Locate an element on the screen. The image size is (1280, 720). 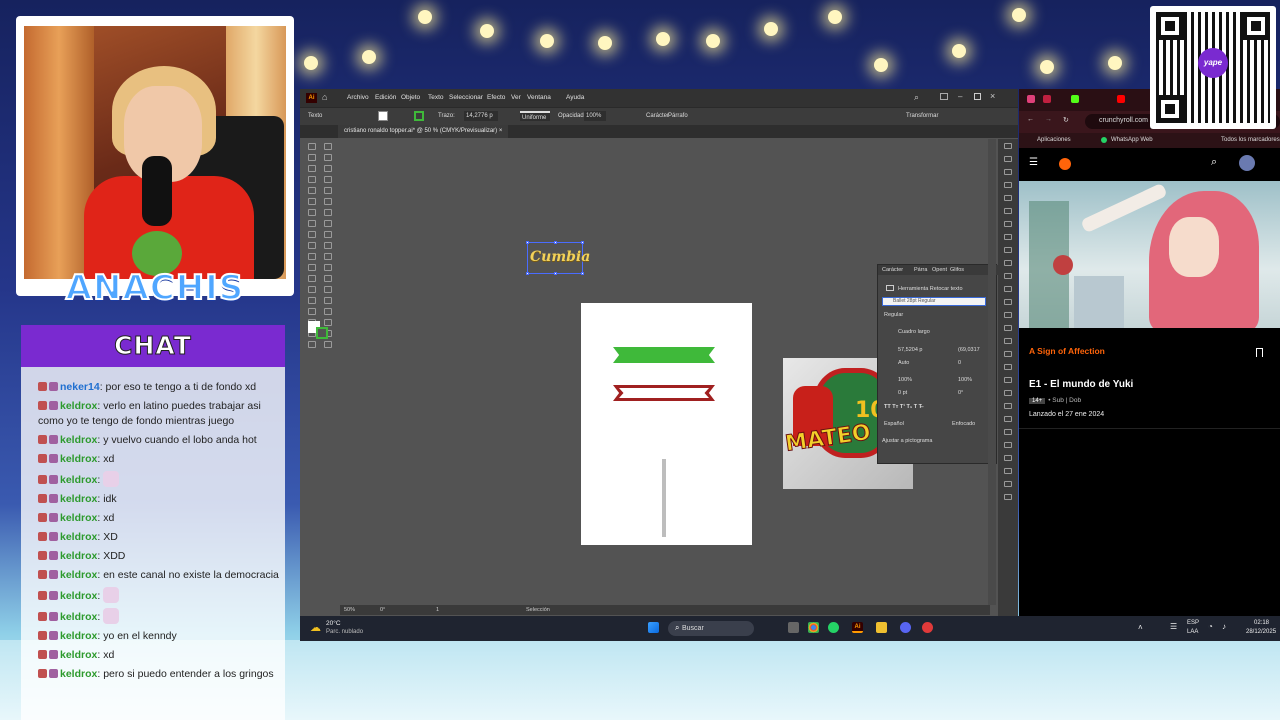
retouch-label: Herramienta Retocar texto is located at coordinates (930, 289).